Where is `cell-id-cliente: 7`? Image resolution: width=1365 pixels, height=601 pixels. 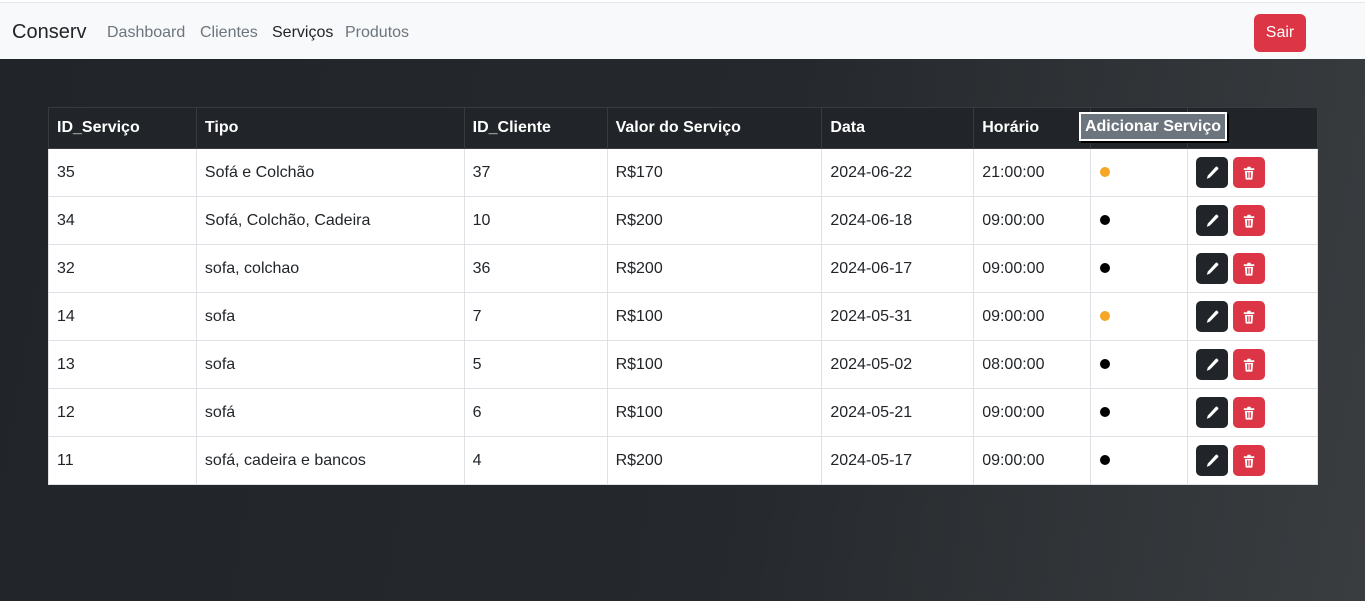 cell-id-cliente: 7 is located at coordinates (535, 316).